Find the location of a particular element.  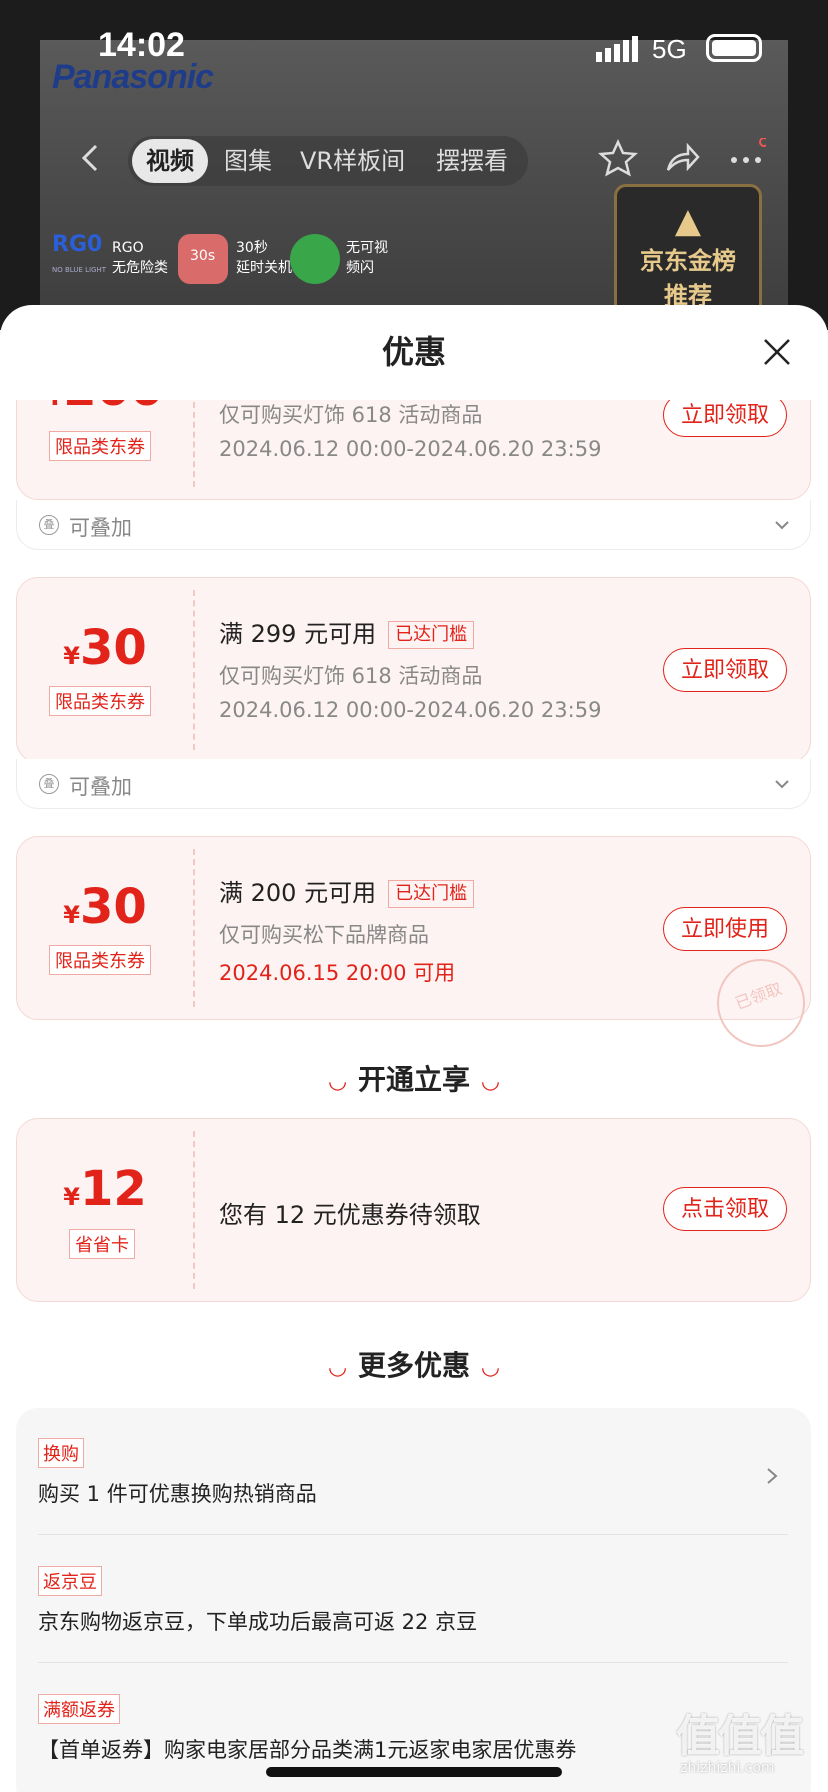

tab-video: 视频 is located at coordinates (170, 161).